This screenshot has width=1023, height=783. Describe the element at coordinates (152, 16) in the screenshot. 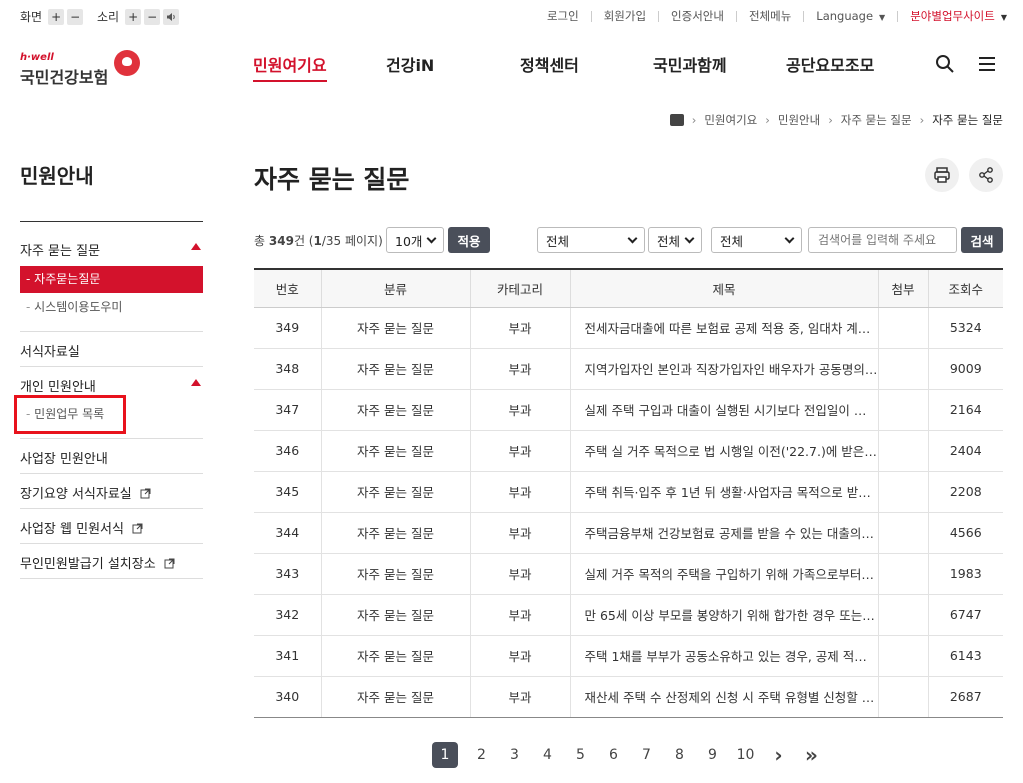

I see `volume-down-button: −` at that location.